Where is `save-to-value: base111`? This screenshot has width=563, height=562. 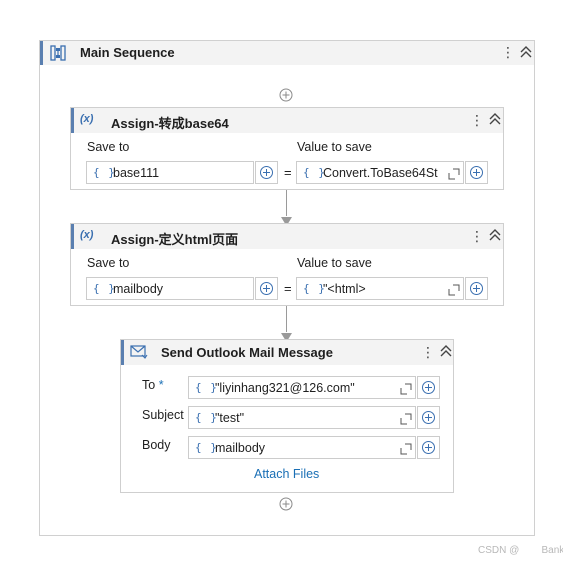 save-to-value: base111 is located at coordinates (136, 173).